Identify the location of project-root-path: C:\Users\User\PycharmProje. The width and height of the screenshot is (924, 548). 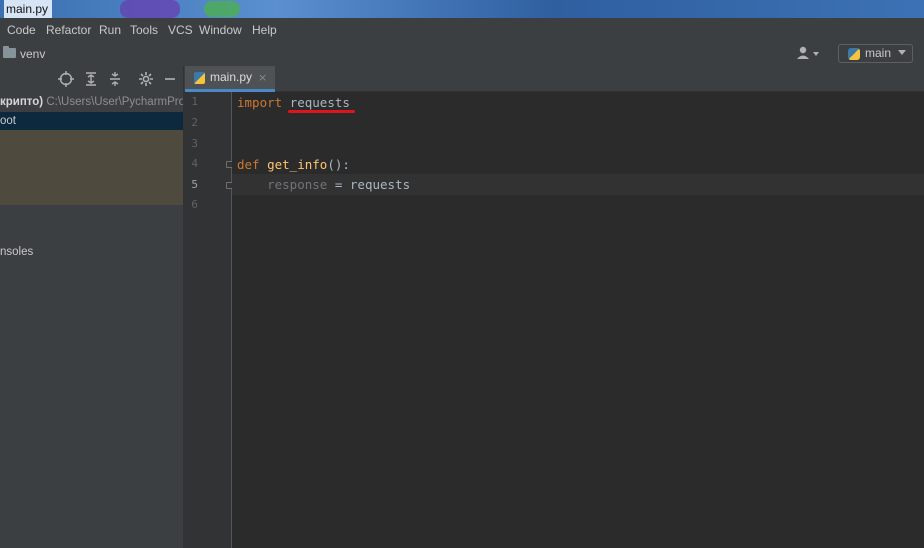
(115, 102).